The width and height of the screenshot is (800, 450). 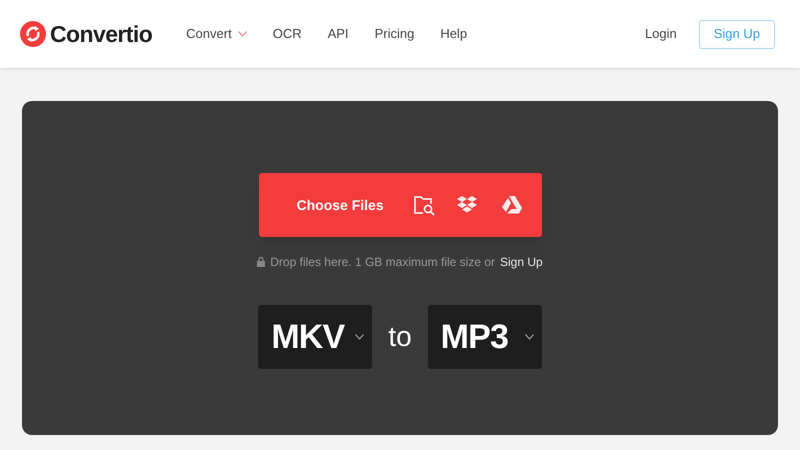 I want to click on nav-link: Help, so click(x=454, y=34).